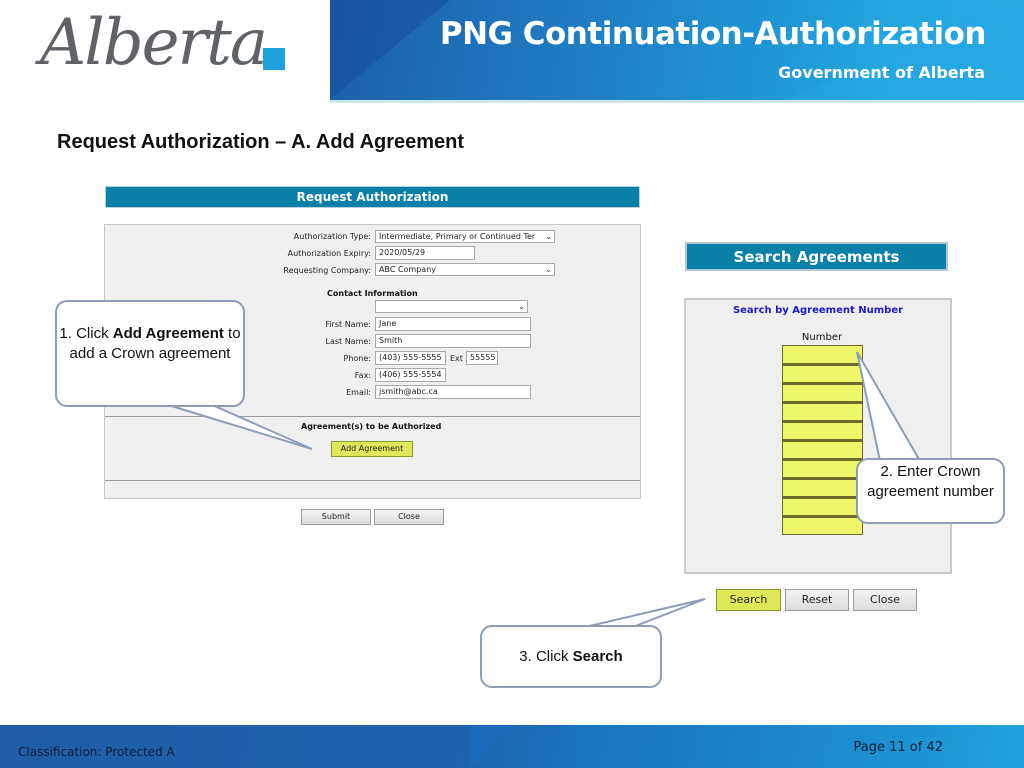  I want to click on agreement-number-fields, so click(822, 440).